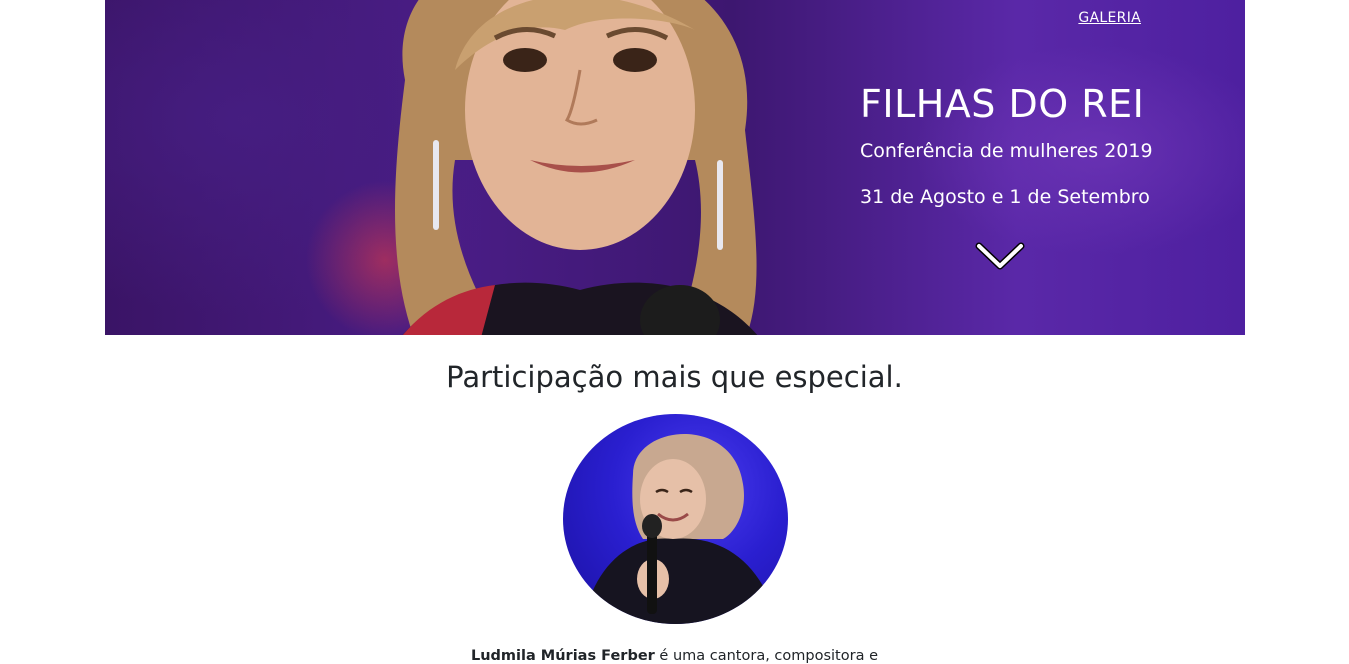 The width and height of the screenshot is (1349, 664). Describe the element at coordinates (1109, 18) in the screenshot. I see `nav-gallery-link: GALERIA` at that location.